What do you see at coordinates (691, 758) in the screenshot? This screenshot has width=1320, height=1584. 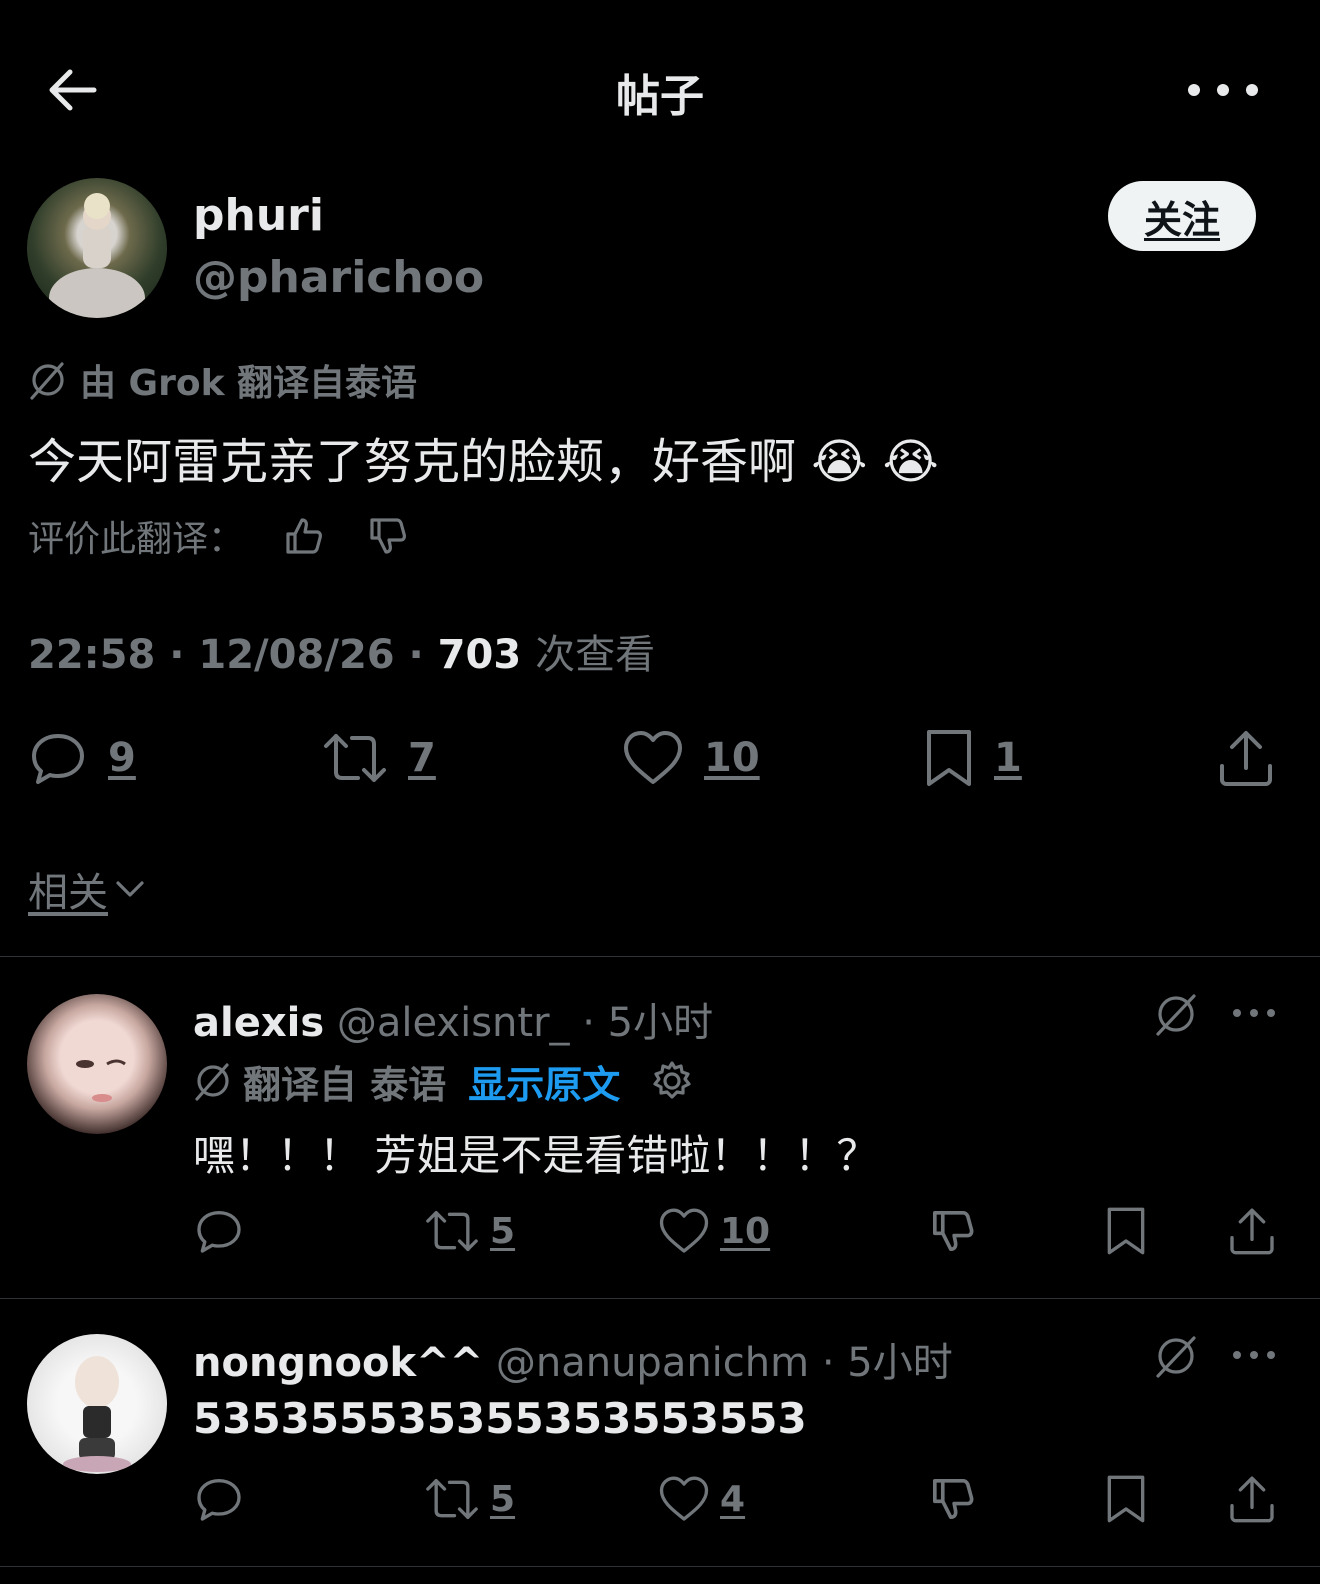 I see `like-action: 10` at bounding box center [691, 758].